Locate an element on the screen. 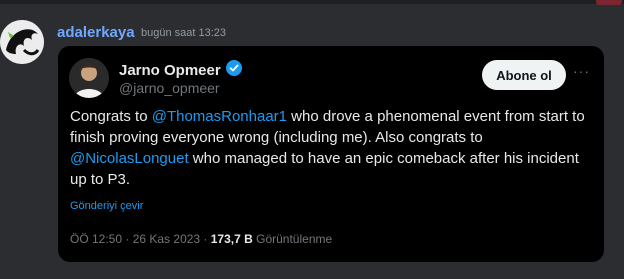  scroll-indicator is located at coordinates (609, 2).